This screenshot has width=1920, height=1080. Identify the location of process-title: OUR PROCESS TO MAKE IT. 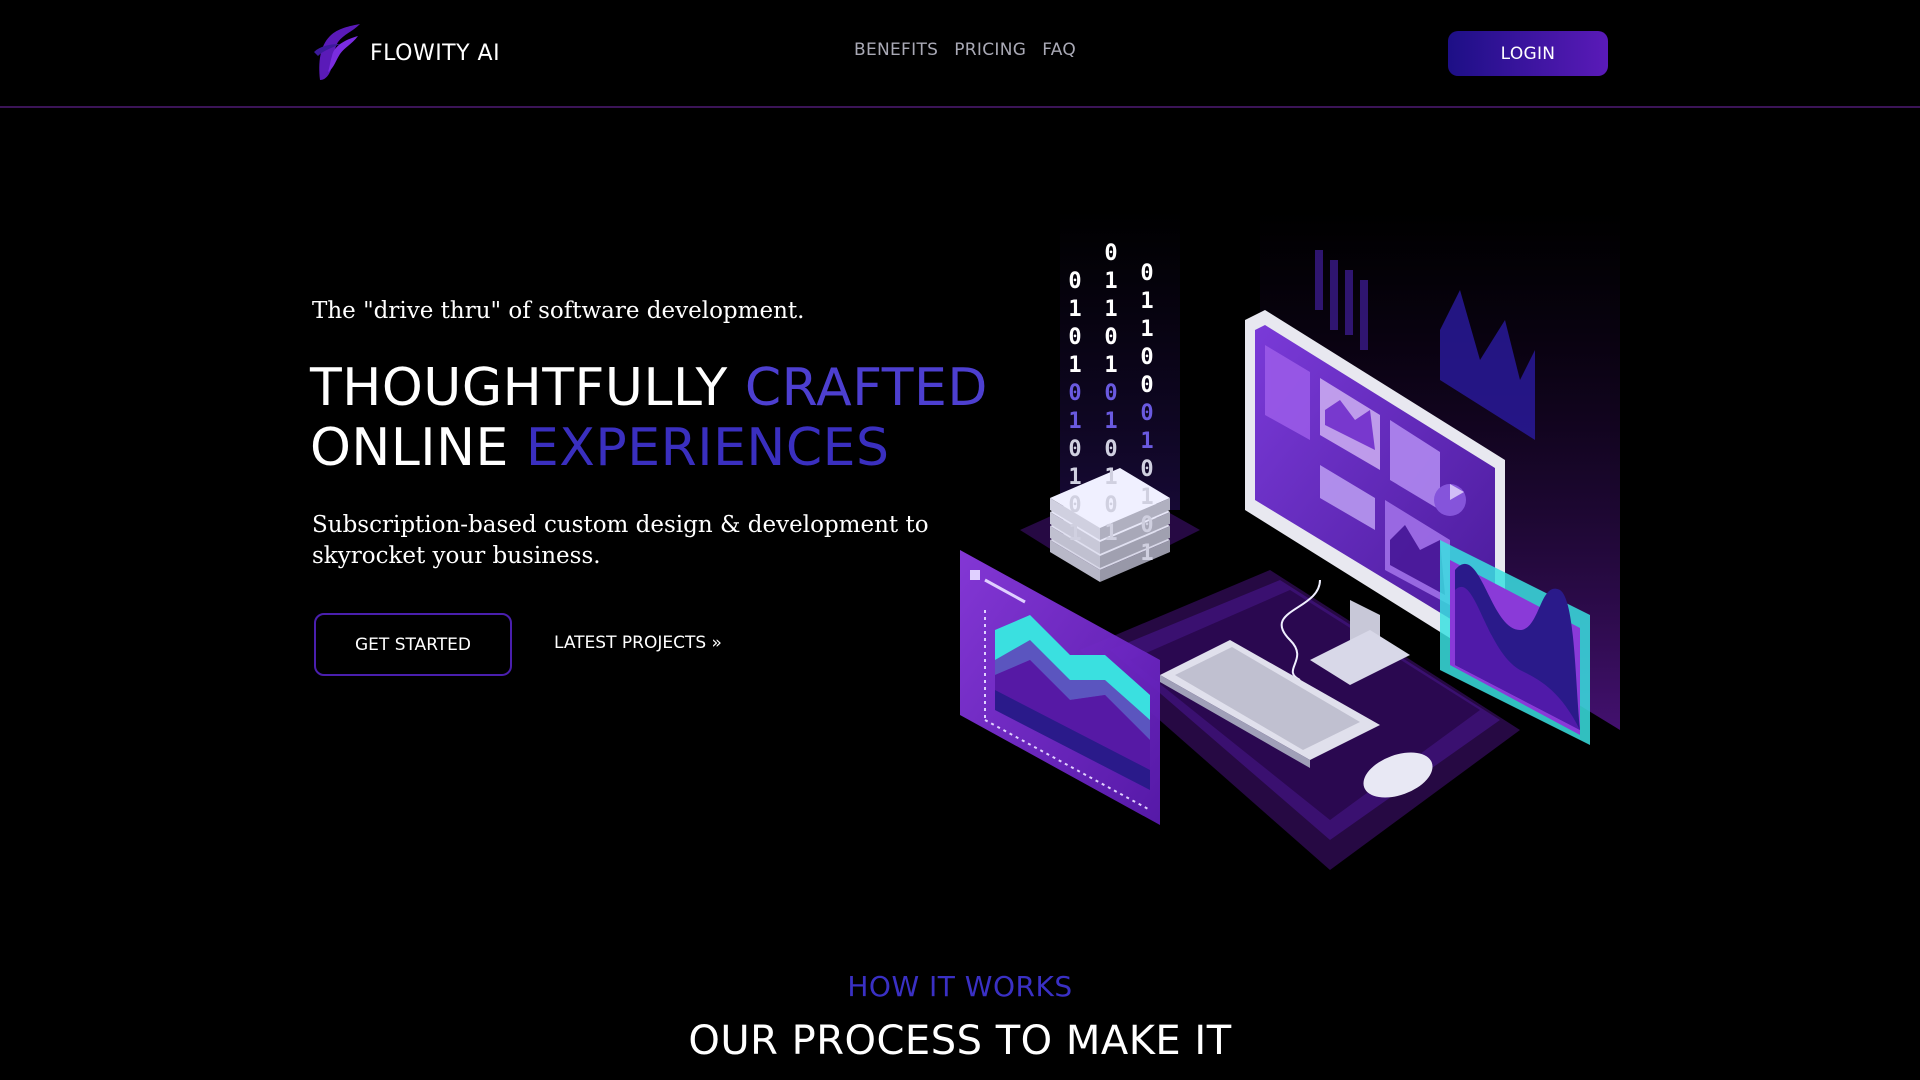
(960, 1041).